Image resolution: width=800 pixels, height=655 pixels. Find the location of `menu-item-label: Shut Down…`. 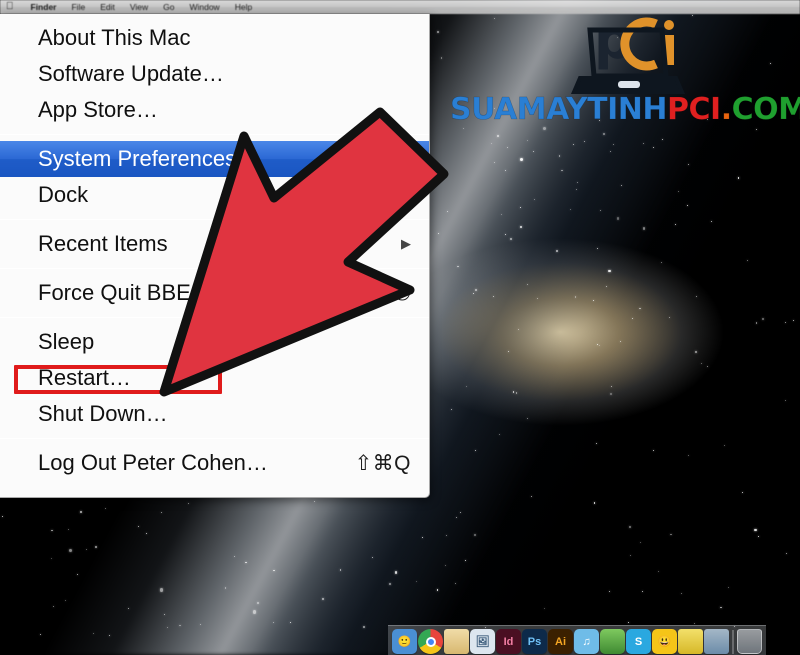

menu-item-label: Shut Down… is located at coordinates (103, 413).